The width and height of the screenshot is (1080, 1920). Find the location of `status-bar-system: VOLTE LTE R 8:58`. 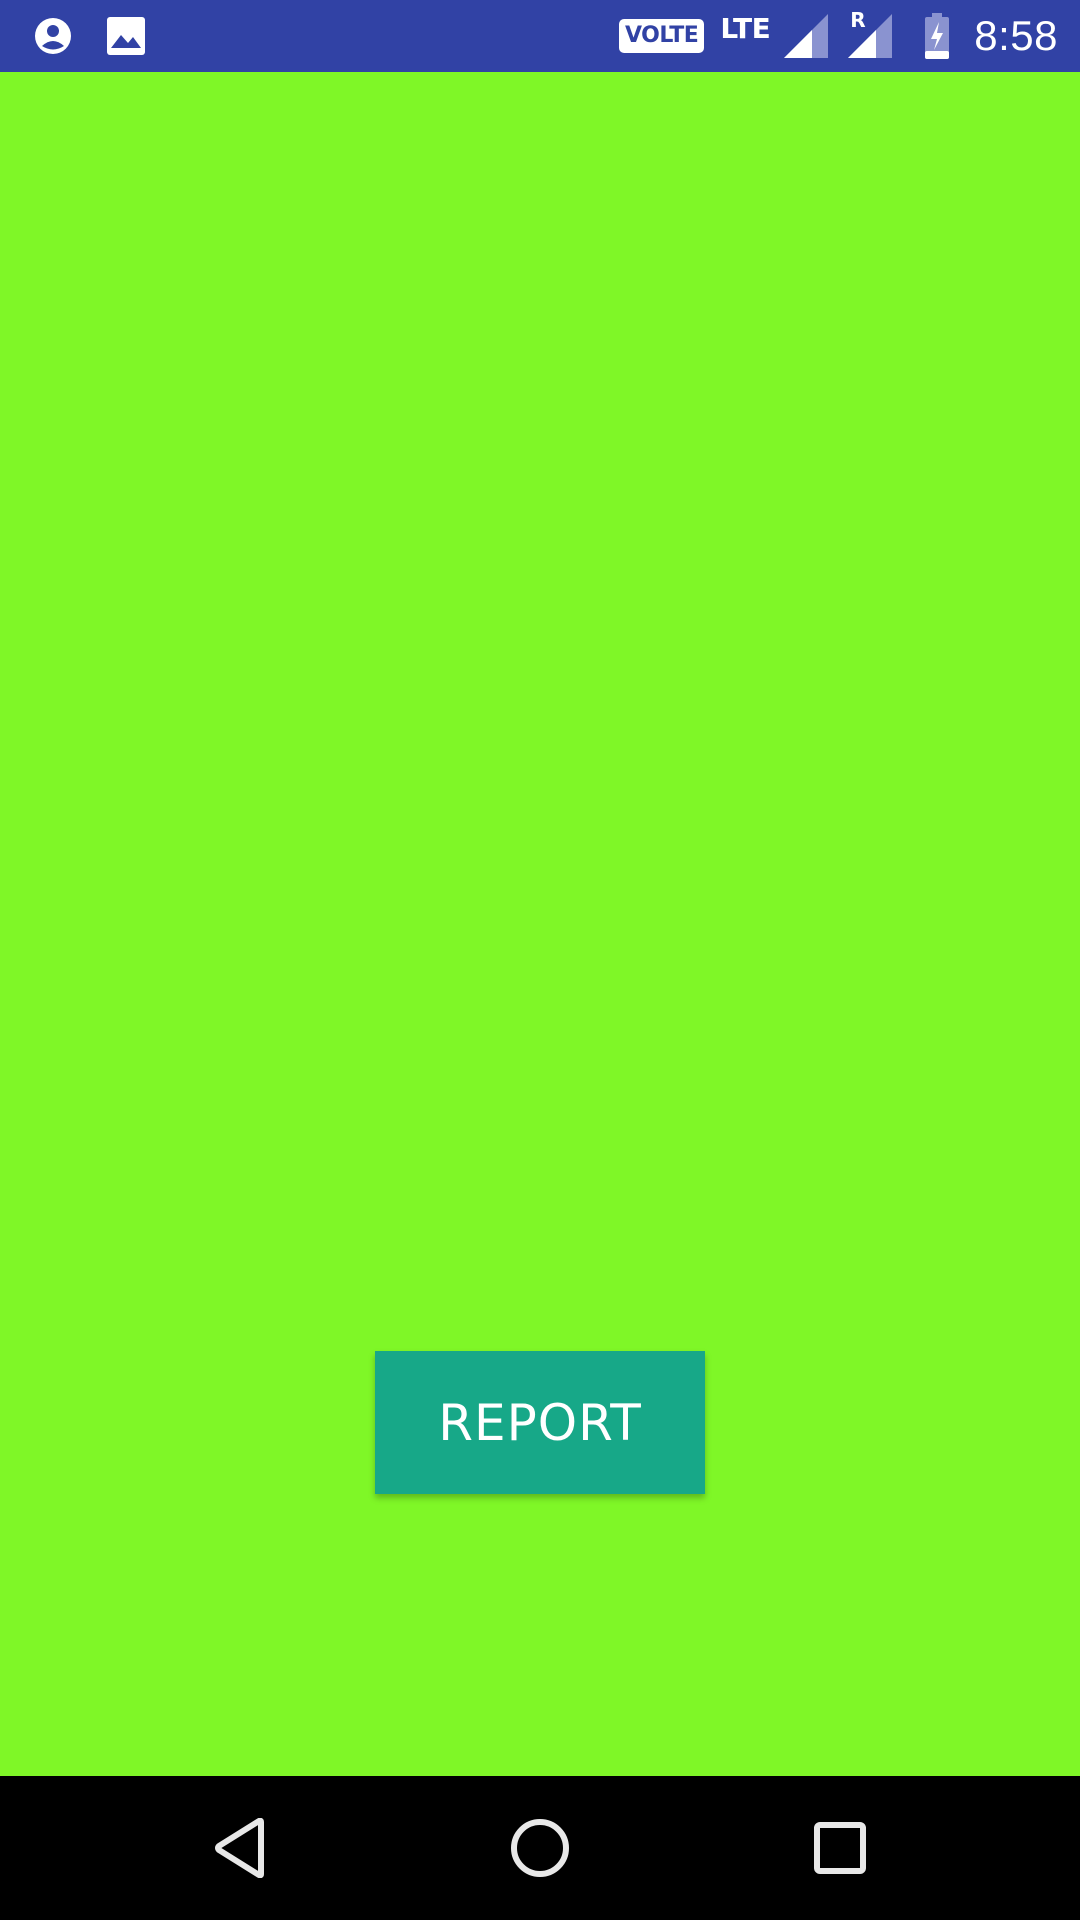

status-bar-system: VOLTE LTE R 8:58 is located at coordinates (838, 36).